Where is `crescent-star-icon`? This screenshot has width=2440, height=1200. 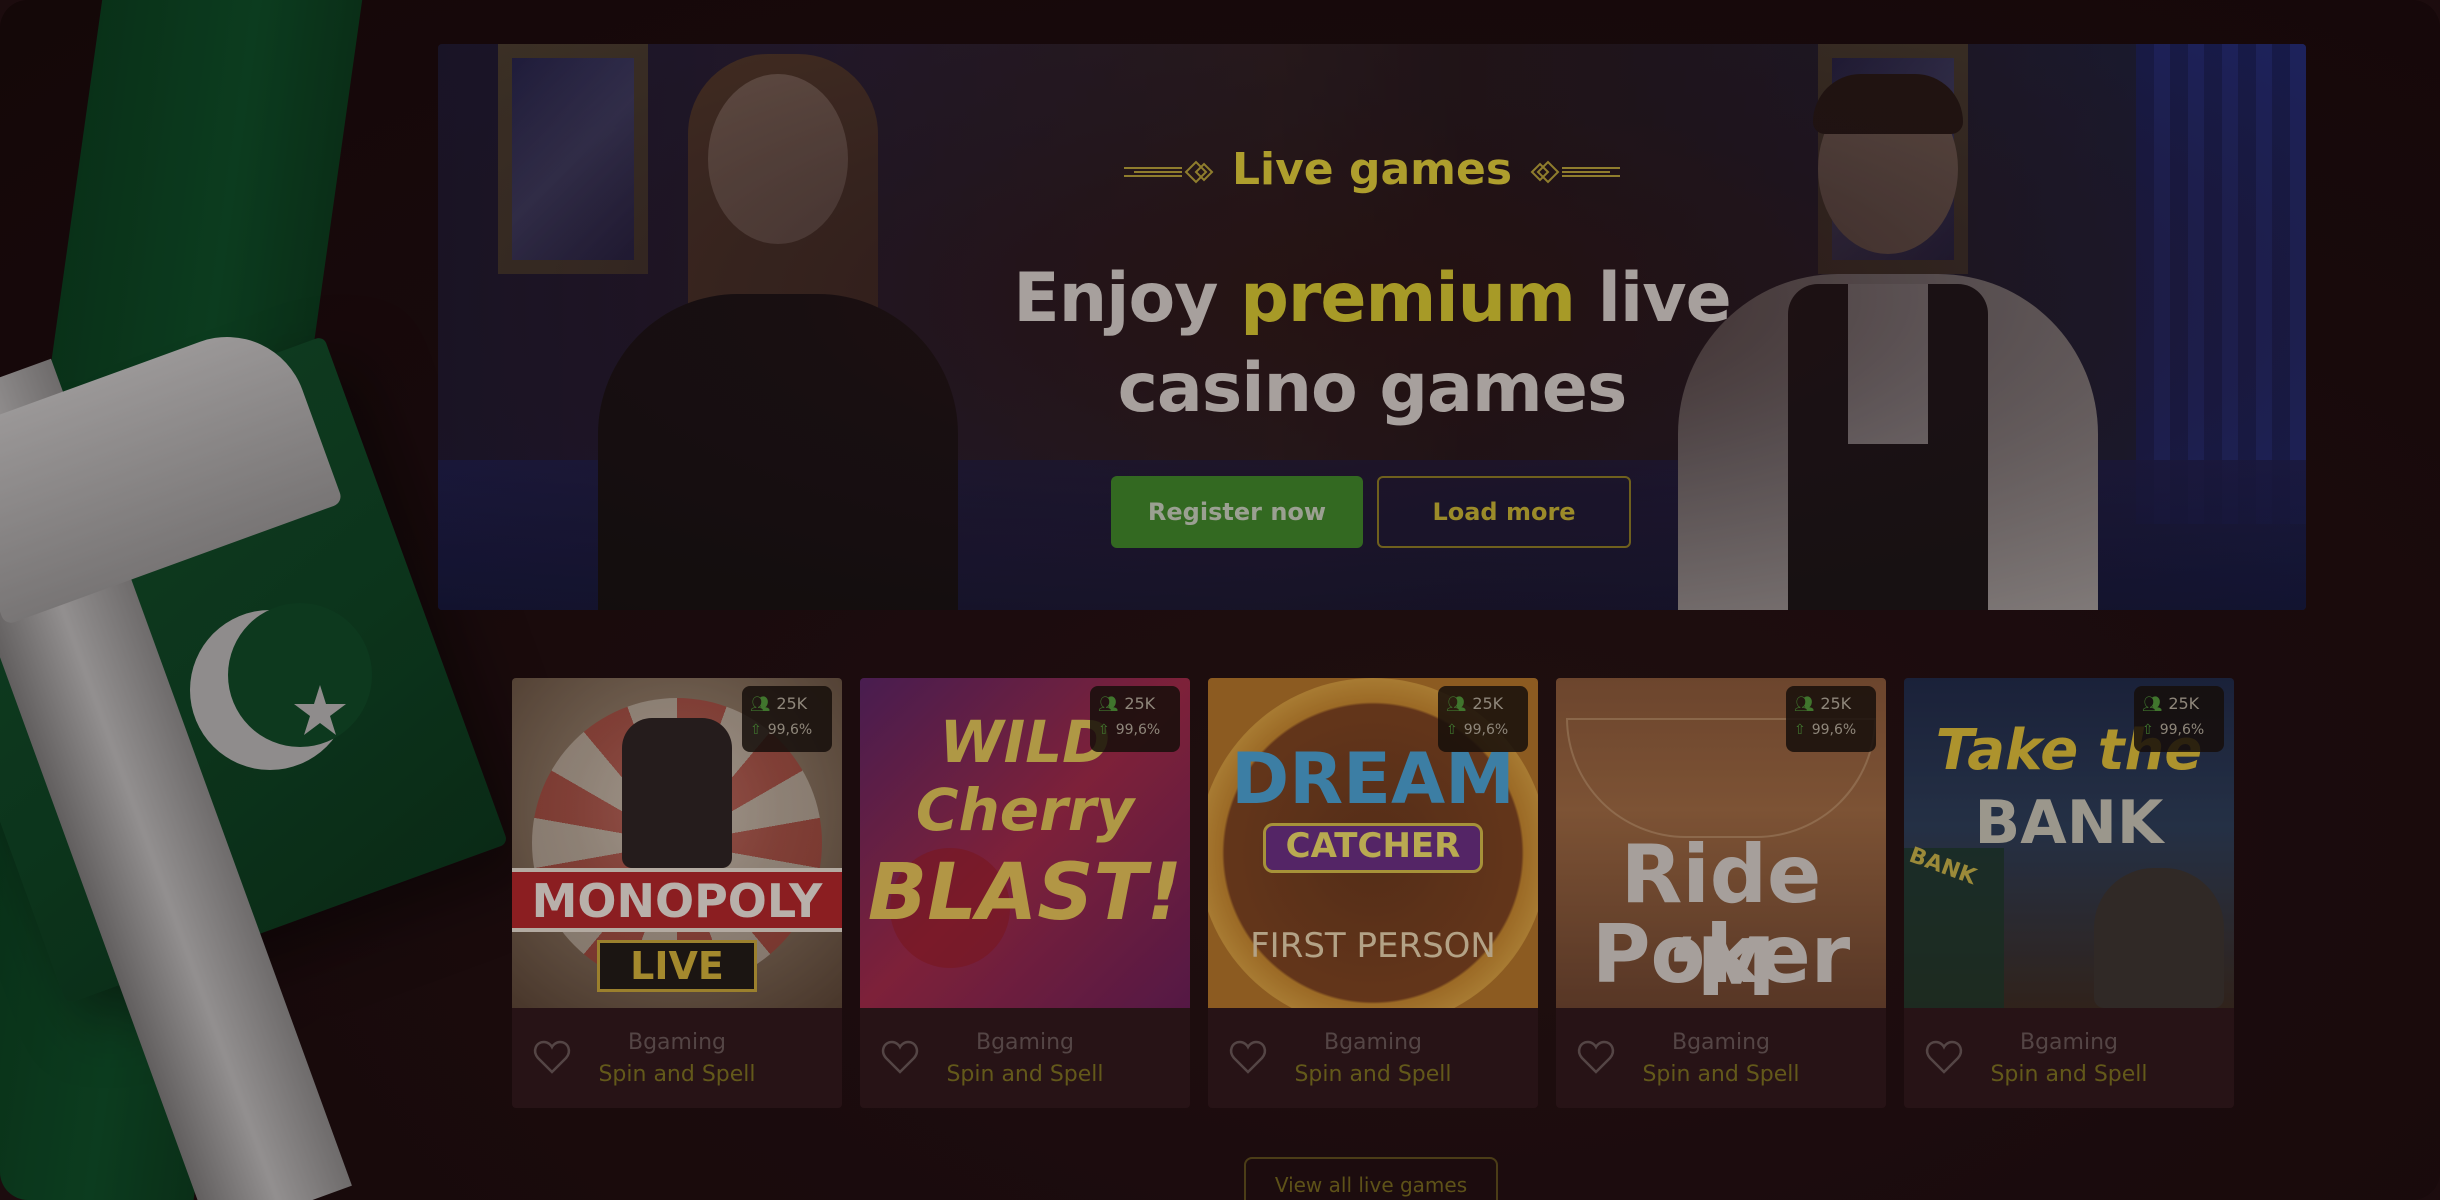
crescent-star-icon is located at coordinates (281, 686).